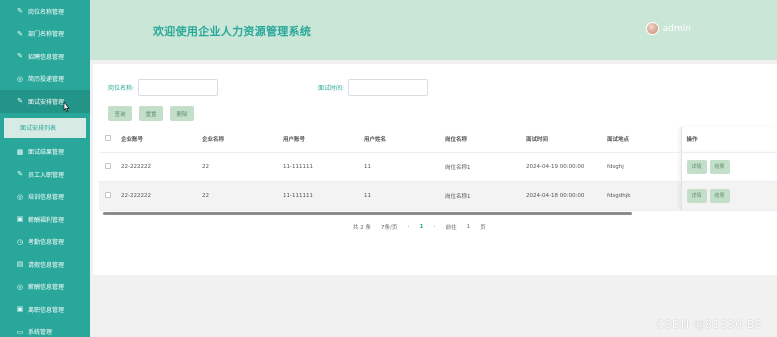  I want to click on delete-button: 删除, so click(182, 113).